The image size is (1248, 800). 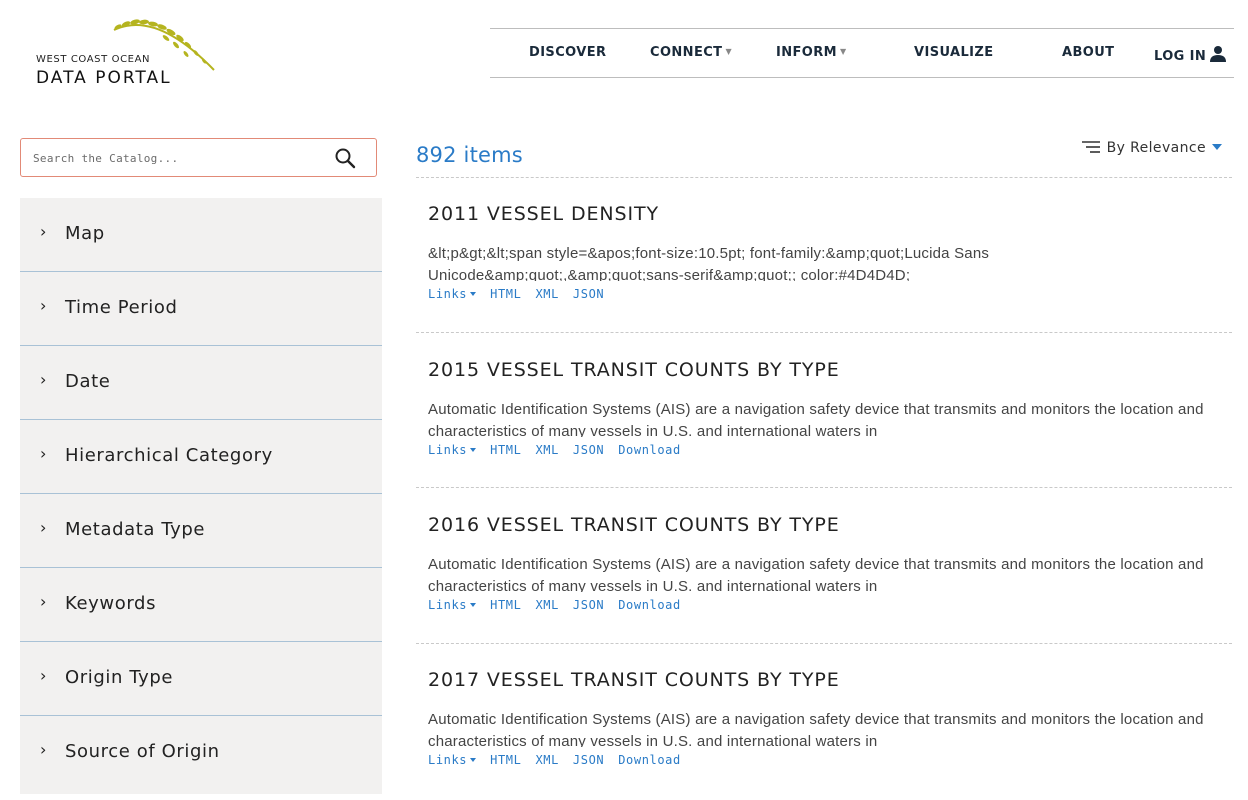 I want to click on results-header: 892 items By Relevance, so click(x=824, y=156).